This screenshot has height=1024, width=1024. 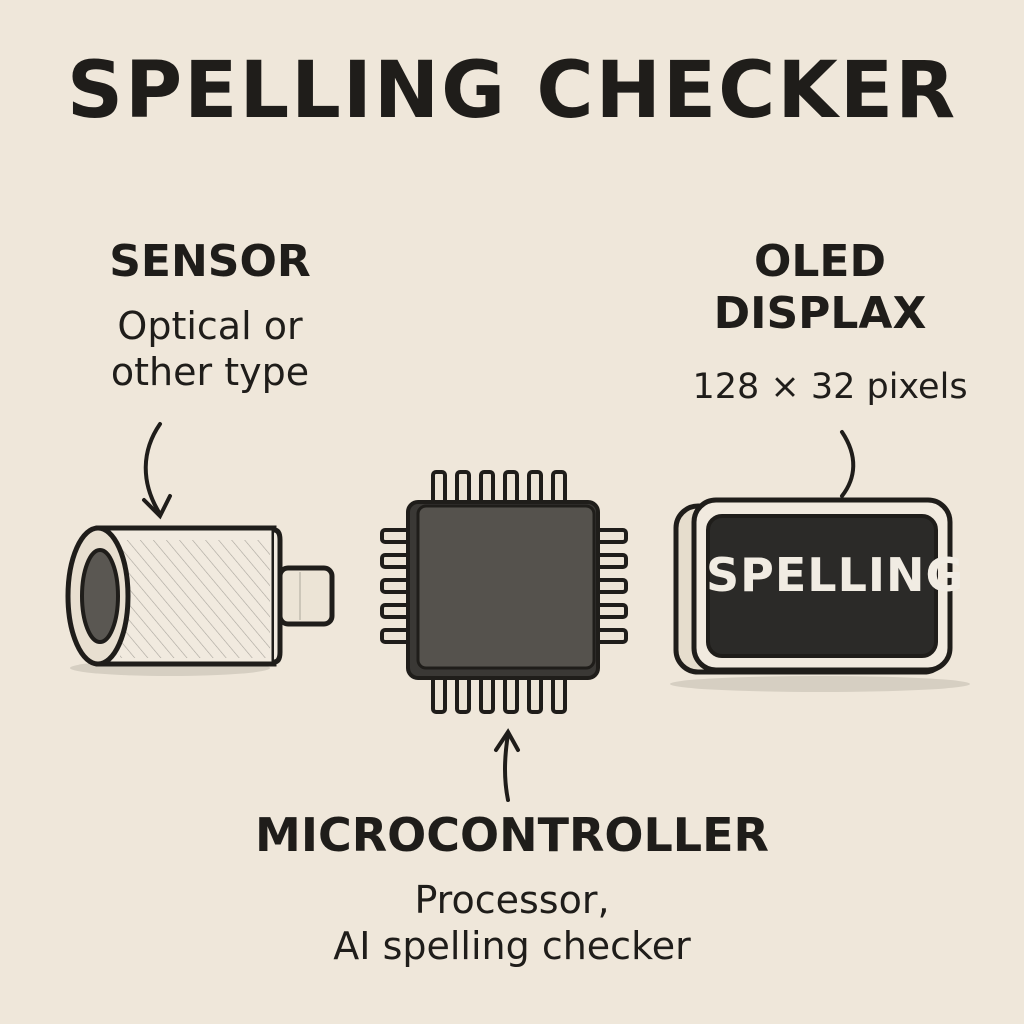 What do you see at coordinates (848, 464) in the screenshot?
I see `oled-arrow` at bounding box center [848, 464].